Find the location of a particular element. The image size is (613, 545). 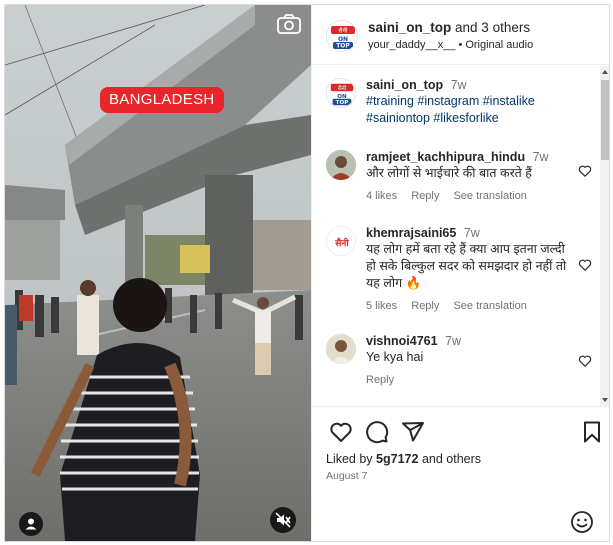

caption-username: saini_on_top is located at coordinates (404, 85).